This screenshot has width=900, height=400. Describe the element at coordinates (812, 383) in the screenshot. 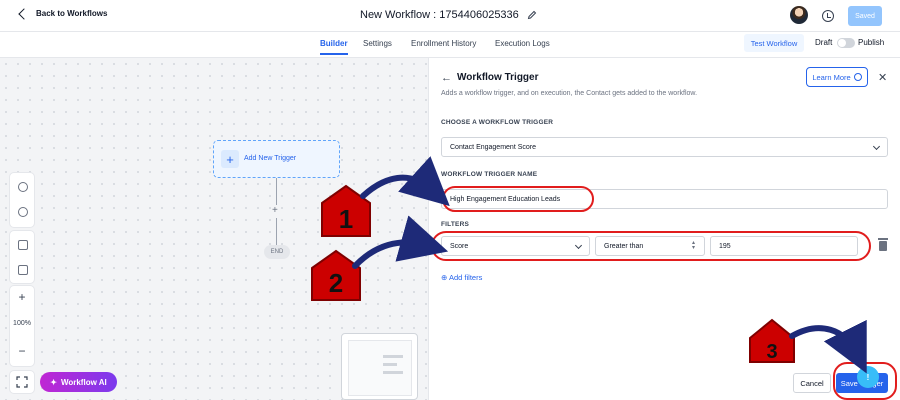

I see `cancel-button: Cancel` at that location.